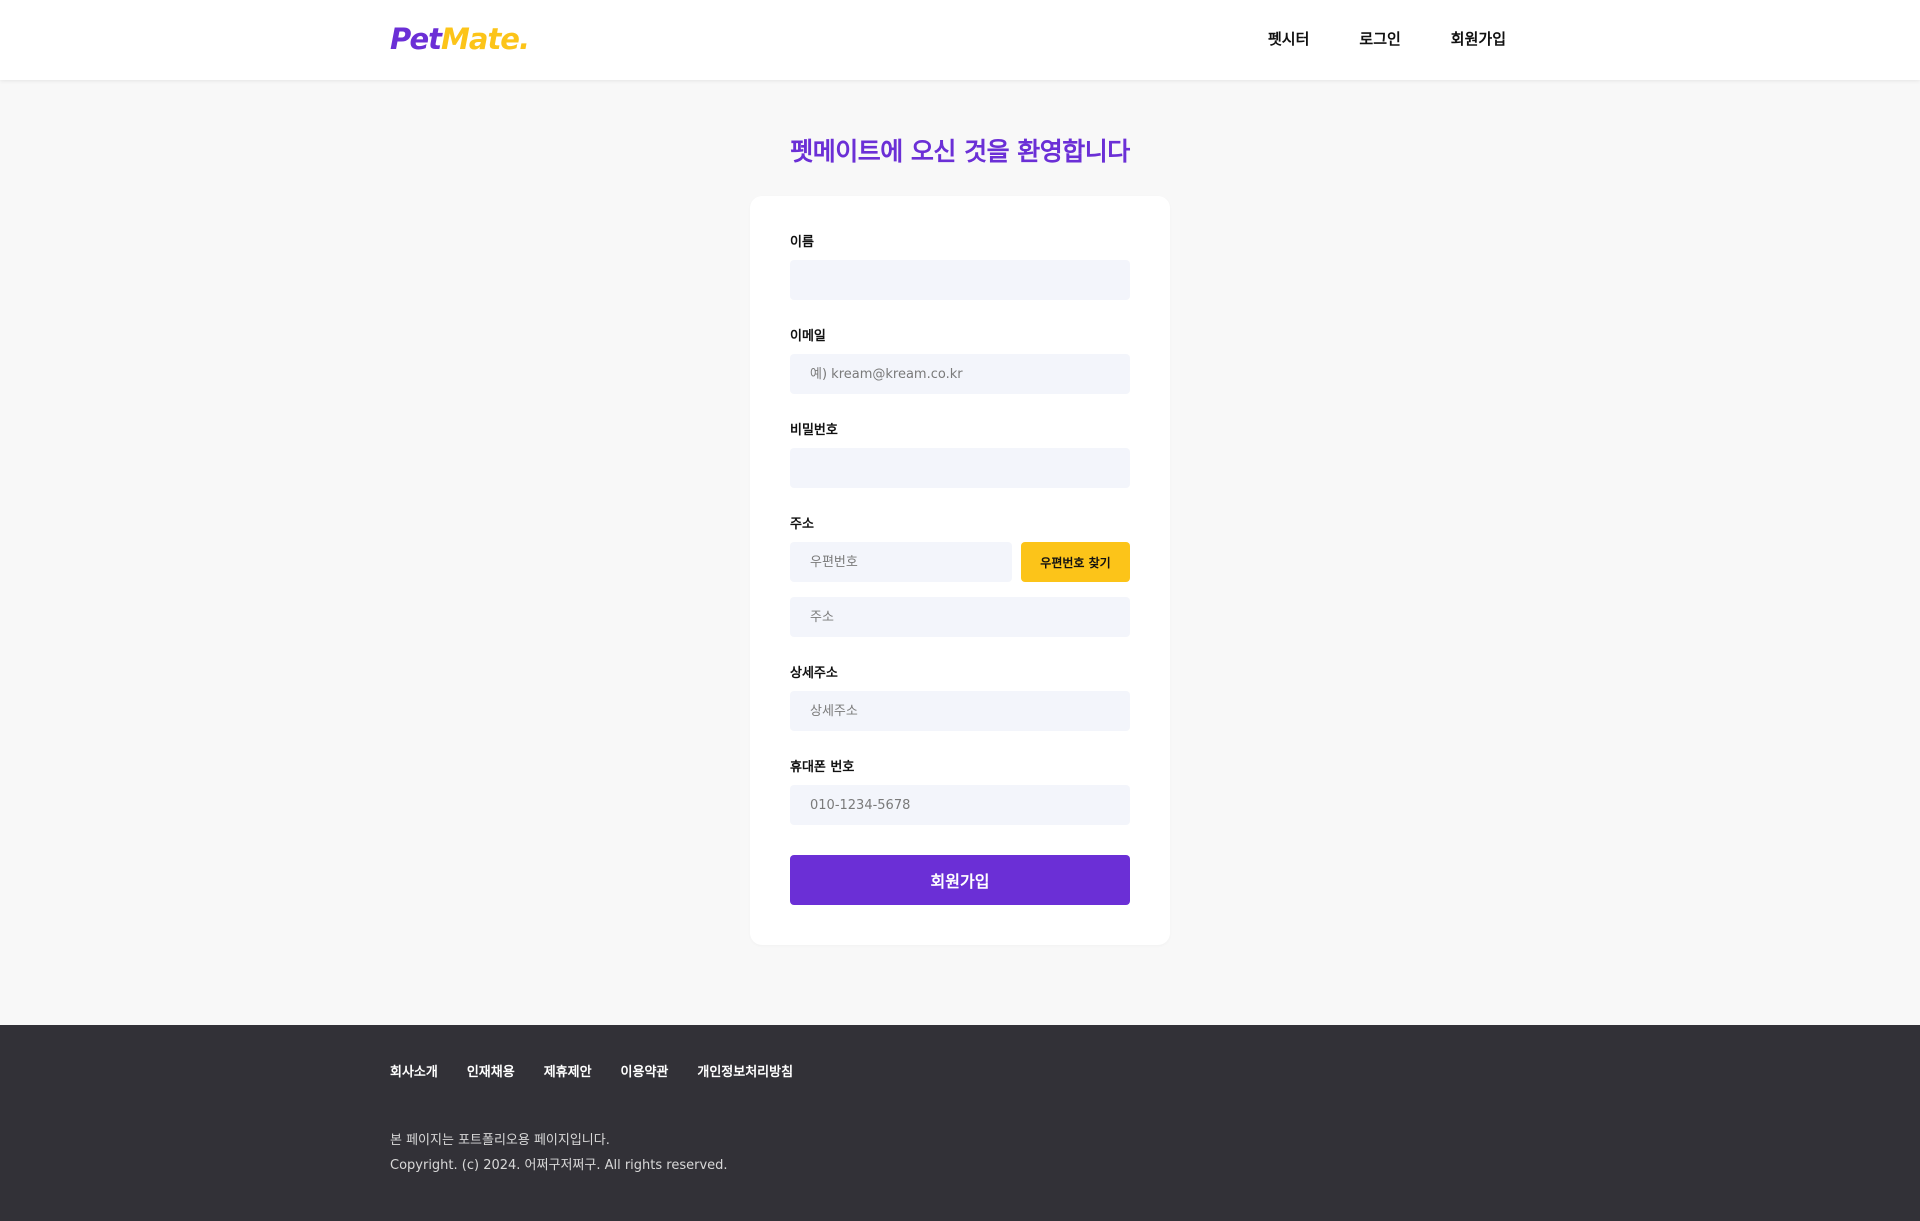 The image size is (1920, 1221). I want to click on nav-item-signup: 회원가입, so click(1478, 39).